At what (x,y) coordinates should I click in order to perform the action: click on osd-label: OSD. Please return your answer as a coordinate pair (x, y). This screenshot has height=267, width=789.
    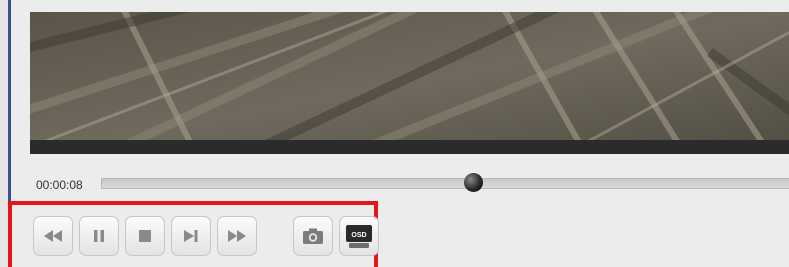
    Looking at the image, I should click on (358, 235).